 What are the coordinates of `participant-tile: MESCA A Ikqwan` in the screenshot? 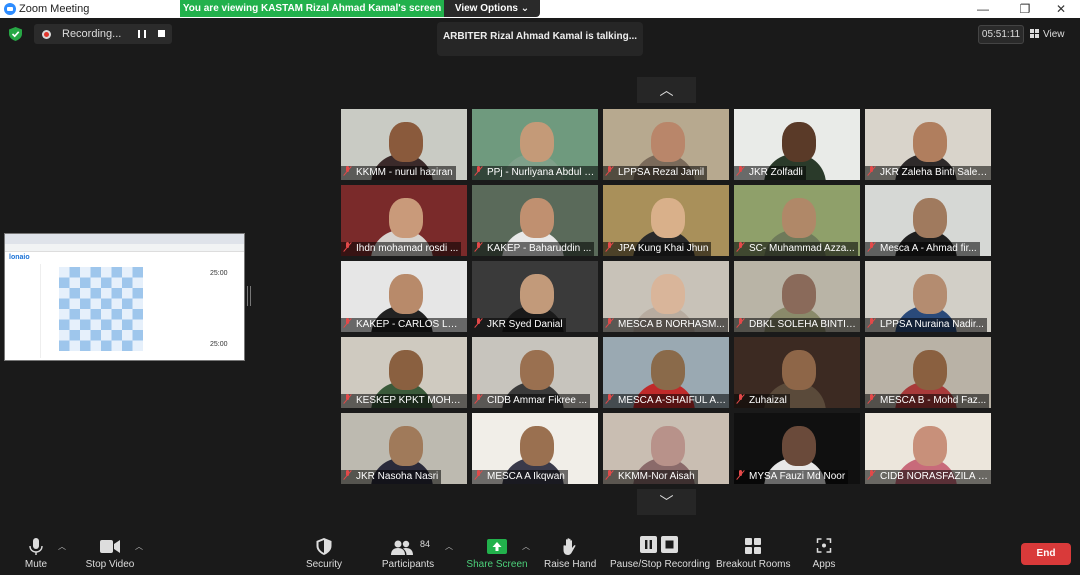 It's located at (535, 448).